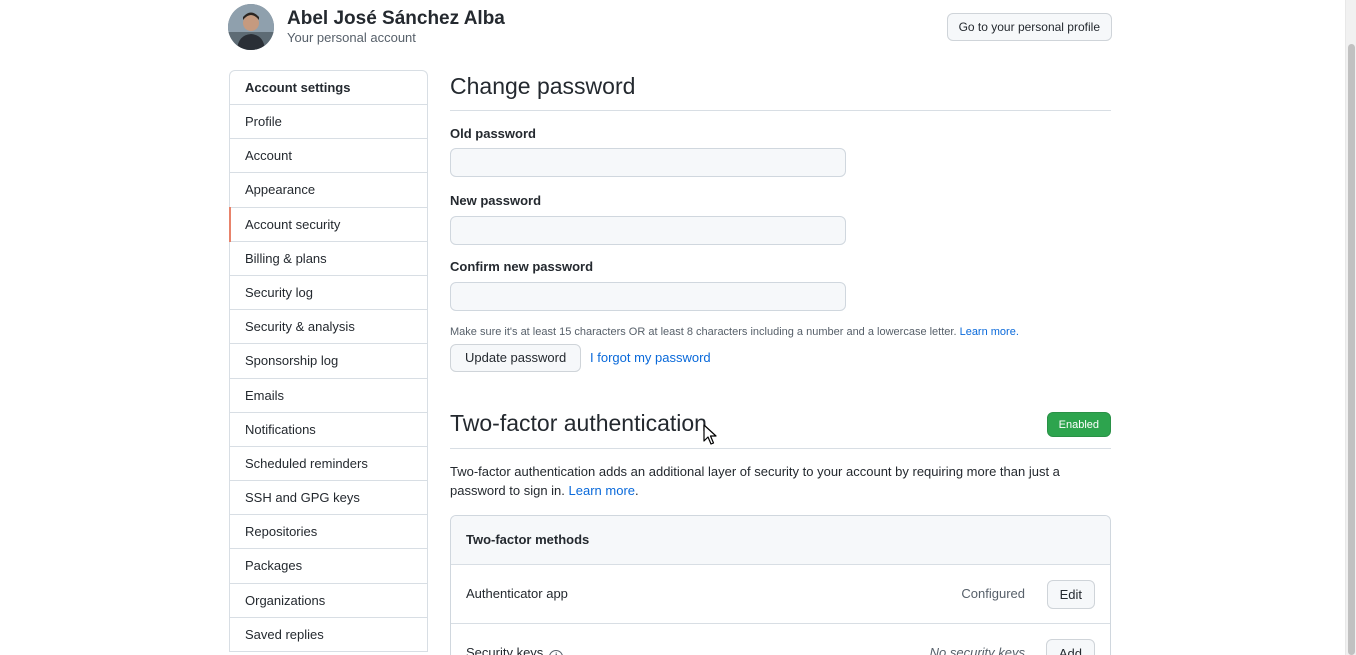 This screenshot has height=655, width=1356. Describe the element at coordinates (328, 566) in the screenshot. I see `sidebar-item-packages: Packages` at that location.